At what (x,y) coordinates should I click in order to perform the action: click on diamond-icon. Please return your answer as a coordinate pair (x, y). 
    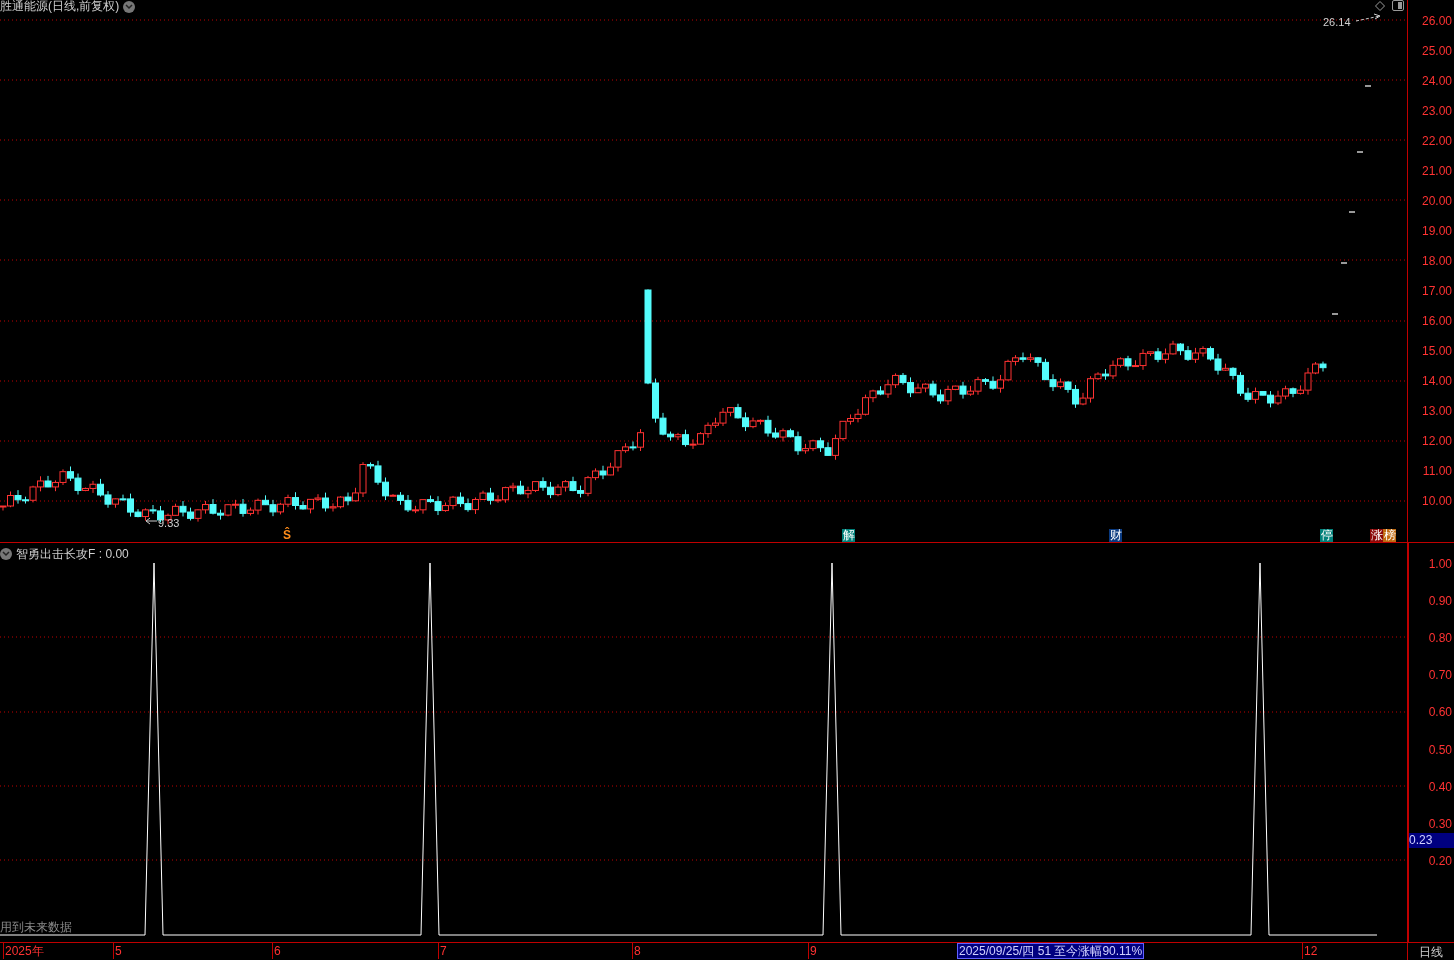
    Looking at the image, I should click on (1380, 6).